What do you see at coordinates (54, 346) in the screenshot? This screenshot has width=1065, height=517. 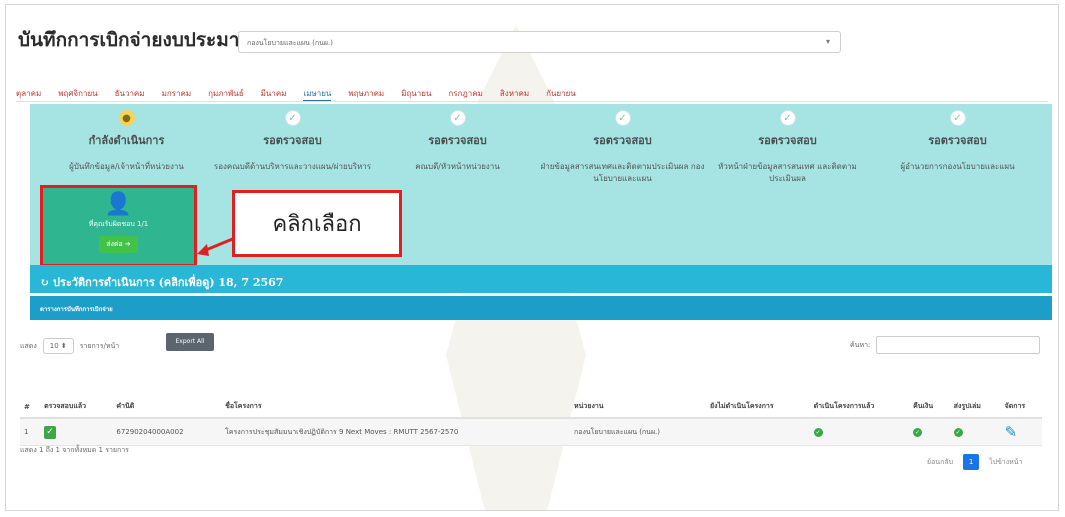 I see `page-size-value: 10` at bounding box center [54, 346].